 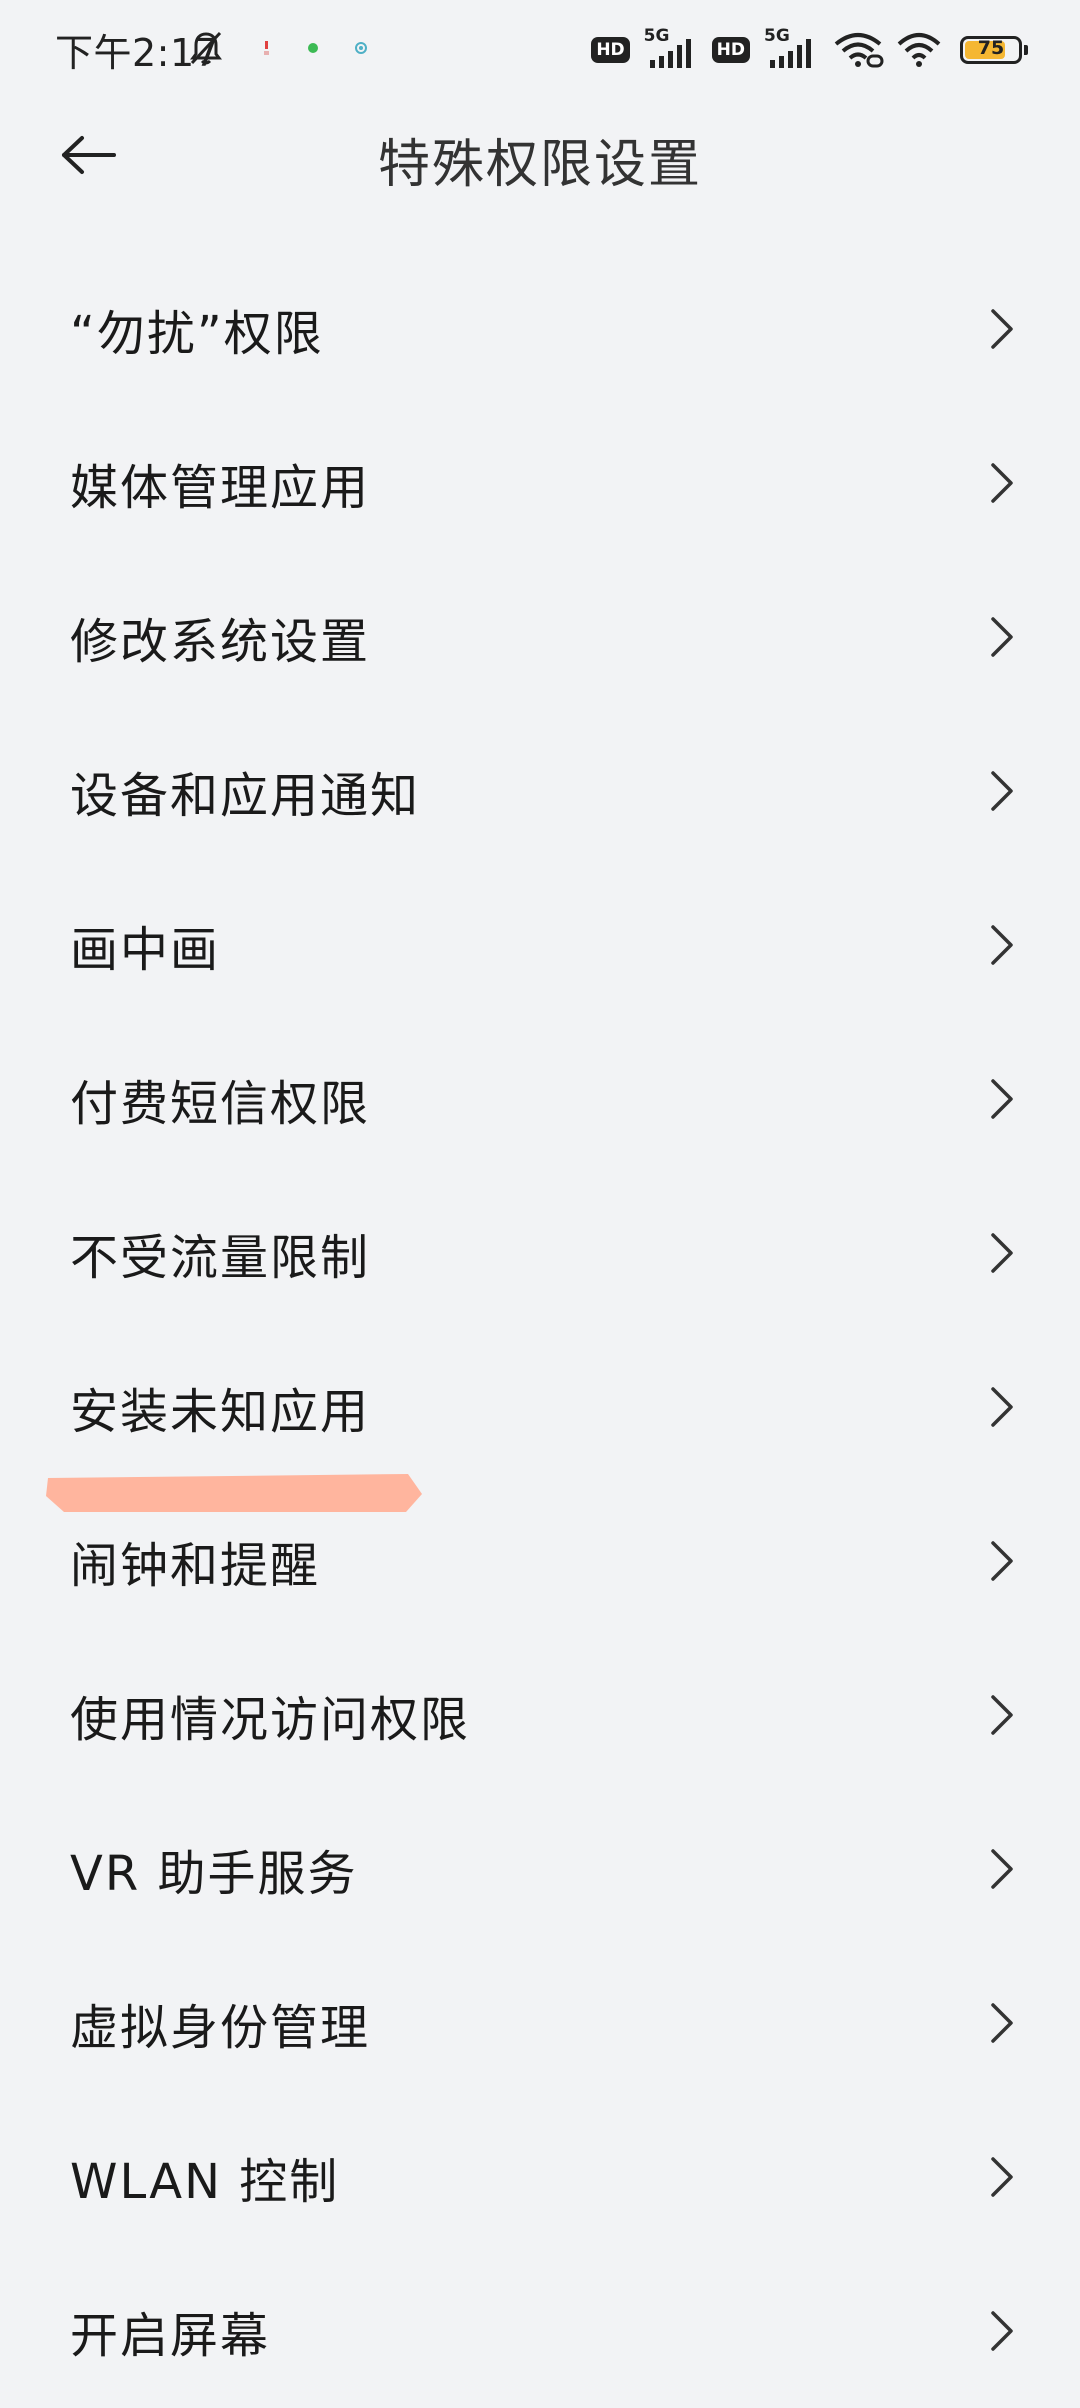 I want to click on page-header: 特殊权限设置, so click(x=540, y=155).